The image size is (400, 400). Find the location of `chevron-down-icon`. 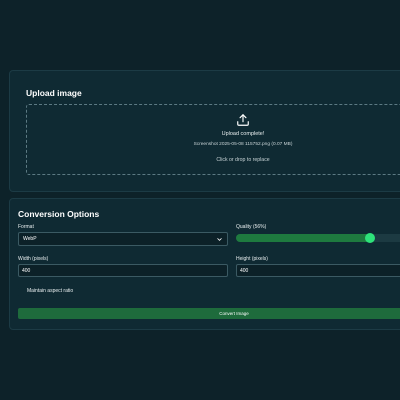

chevron-down-icon is located at coordinates (219, 239).